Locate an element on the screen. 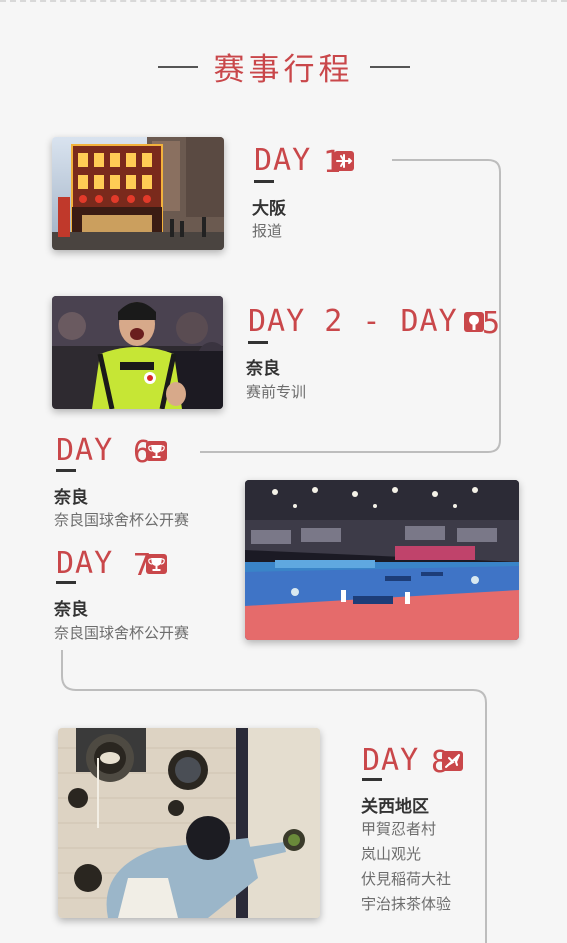  day-6-place: 奈良 is located at coordinates (71, 498).